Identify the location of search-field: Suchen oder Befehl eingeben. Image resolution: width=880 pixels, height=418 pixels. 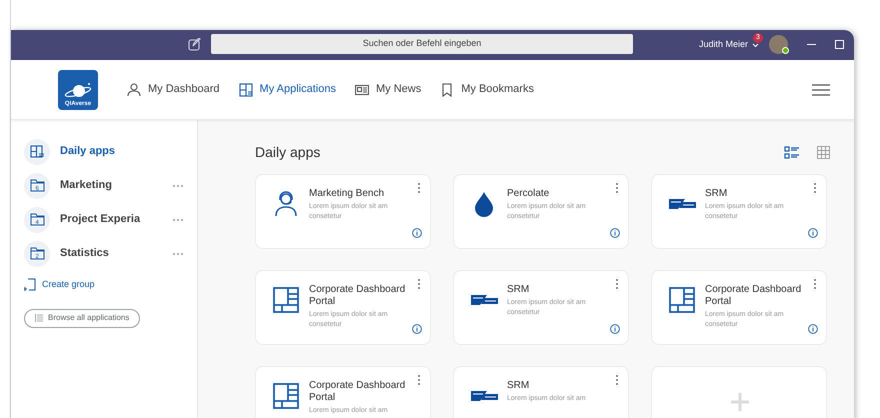
(422, 44).